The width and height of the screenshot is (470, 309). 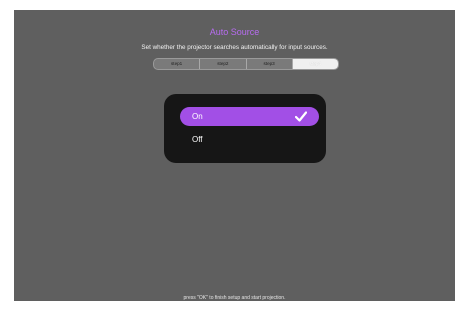 I want to click on option-panel: On Off, so click(x=245, y=128).